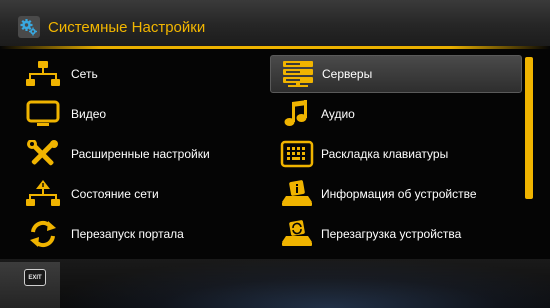 The width and height of the screenshot is (550, 308). What do you see at coordinates (399, 194) in the screenshot?
I see `menu-item-label: Информация об устройстве` at bounding box center [399, 194].